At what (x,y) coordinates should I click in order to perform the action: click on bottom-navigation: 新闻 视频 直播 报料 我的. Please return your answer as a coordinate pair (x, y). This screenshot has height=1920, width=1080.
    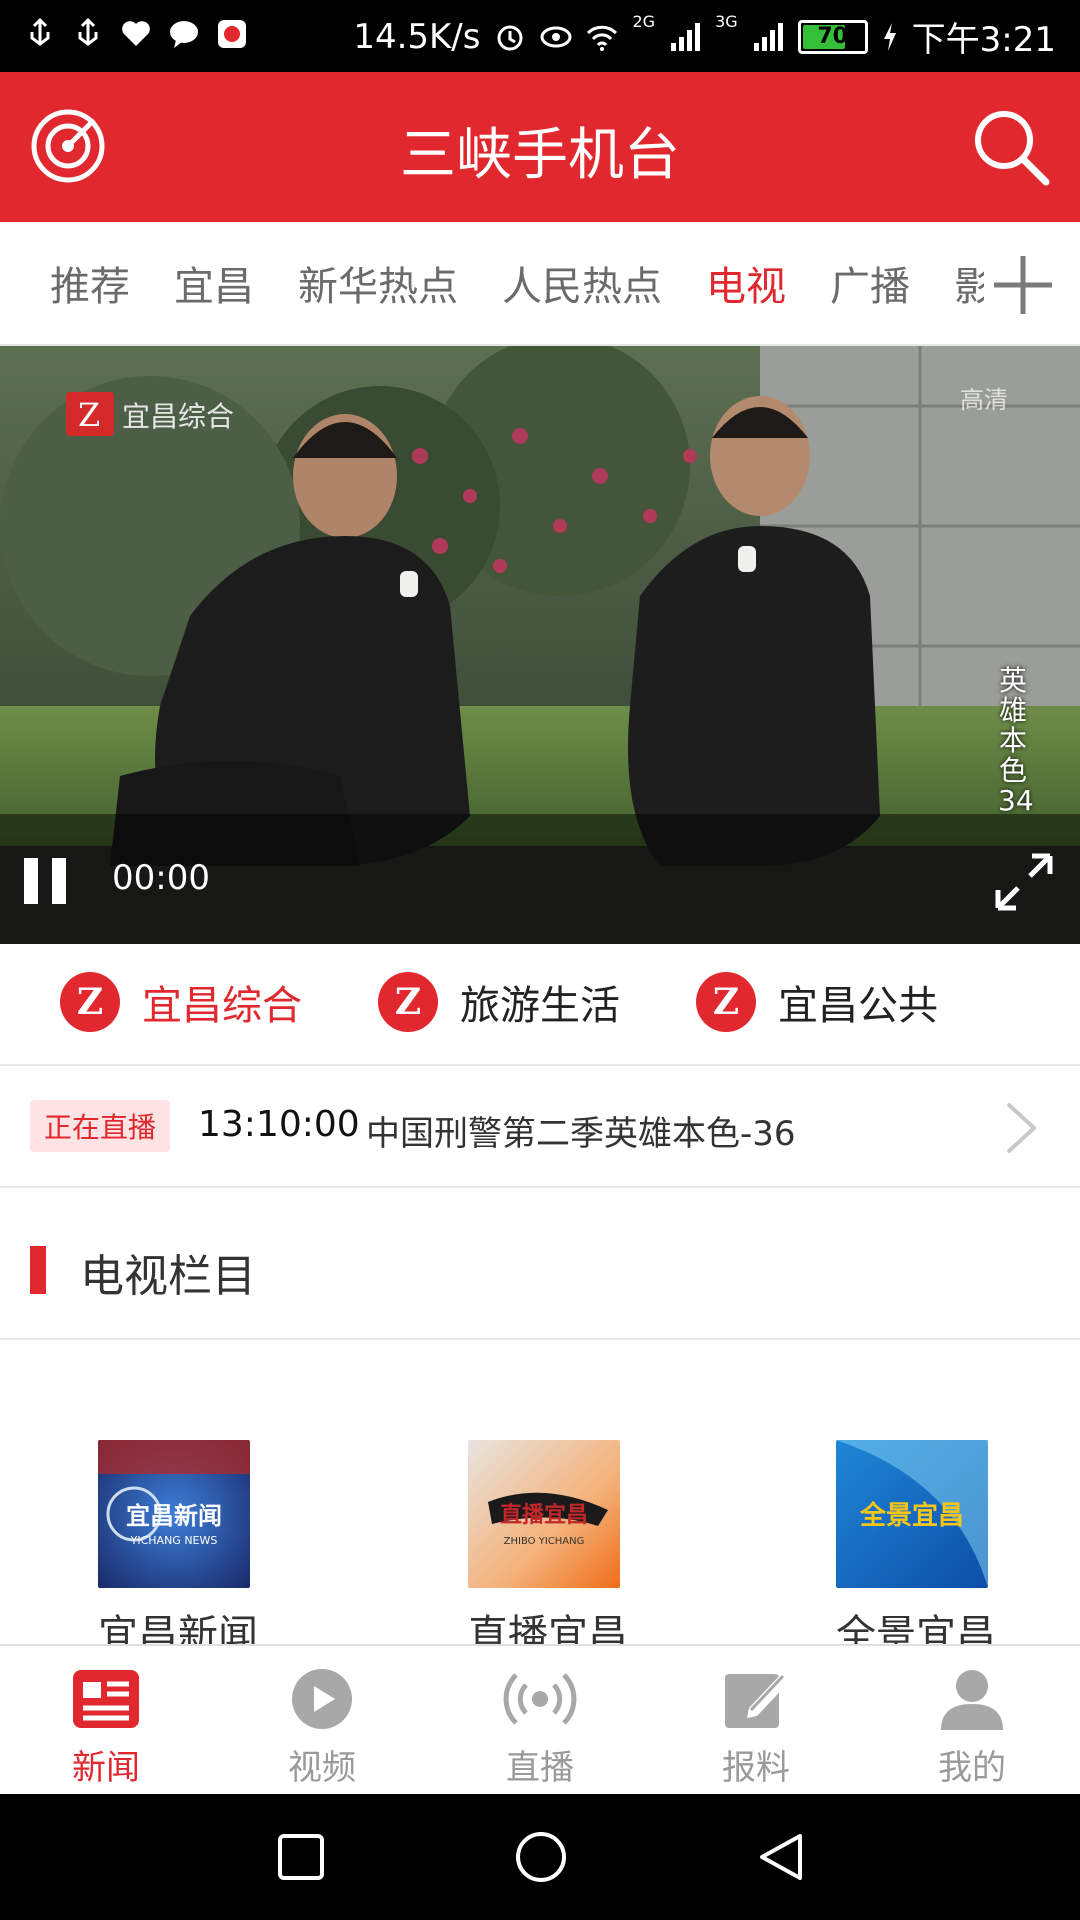
    Looking at the image, I should click on (540, 1720).